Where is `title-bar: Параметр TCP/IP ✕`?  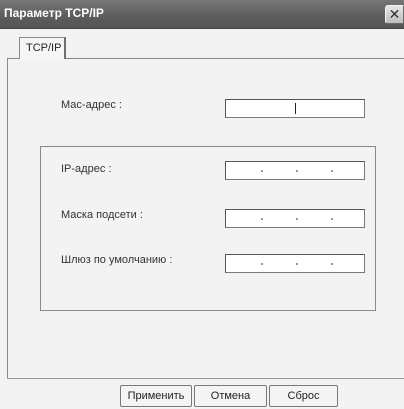
title-bar: Параметр TCP/IP ✕ is located at coordinates (202, 14).